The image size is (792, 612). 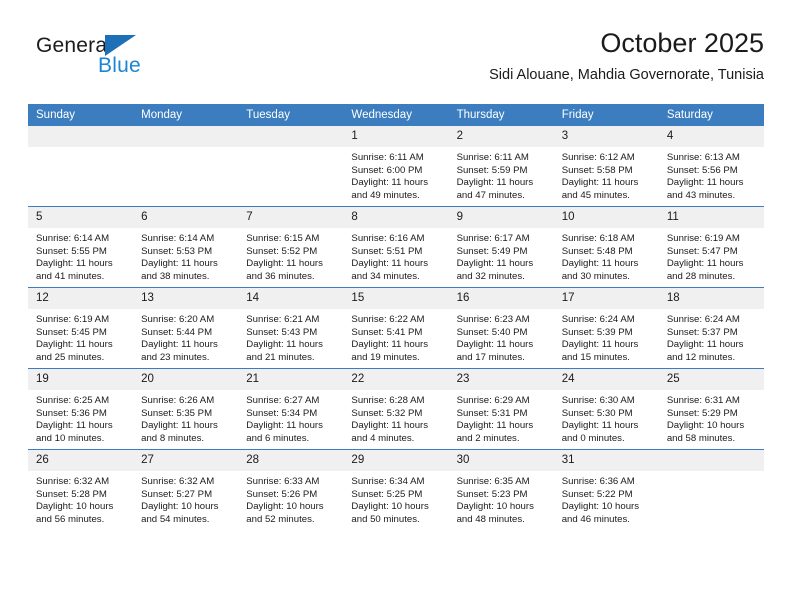 What do you see at coordinates (388, 319) in the screenshot?
I see `sunrise-text: Sunrise: 6:22 AM` at bounding box center [388, 319].